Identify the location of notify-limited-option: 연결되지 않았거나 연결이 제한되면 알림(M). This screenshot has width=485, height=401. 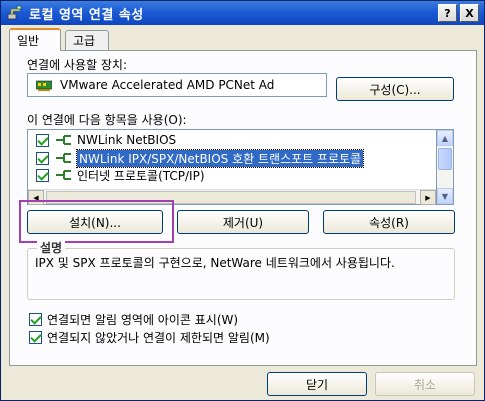
(149, 337).